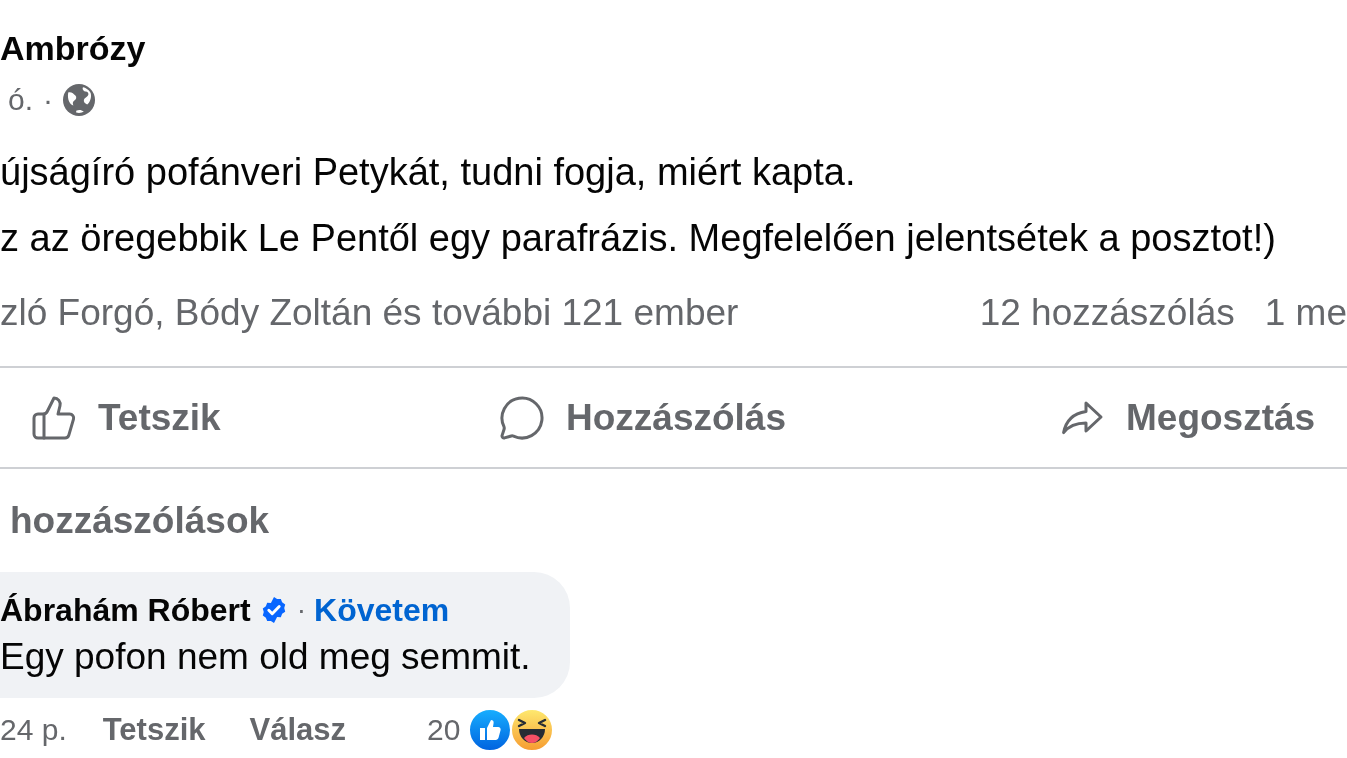 This screenshot has height=758, width=1347. I want to click on comment-text: Egy pofon nem old meg semmit., so click(265, 657).